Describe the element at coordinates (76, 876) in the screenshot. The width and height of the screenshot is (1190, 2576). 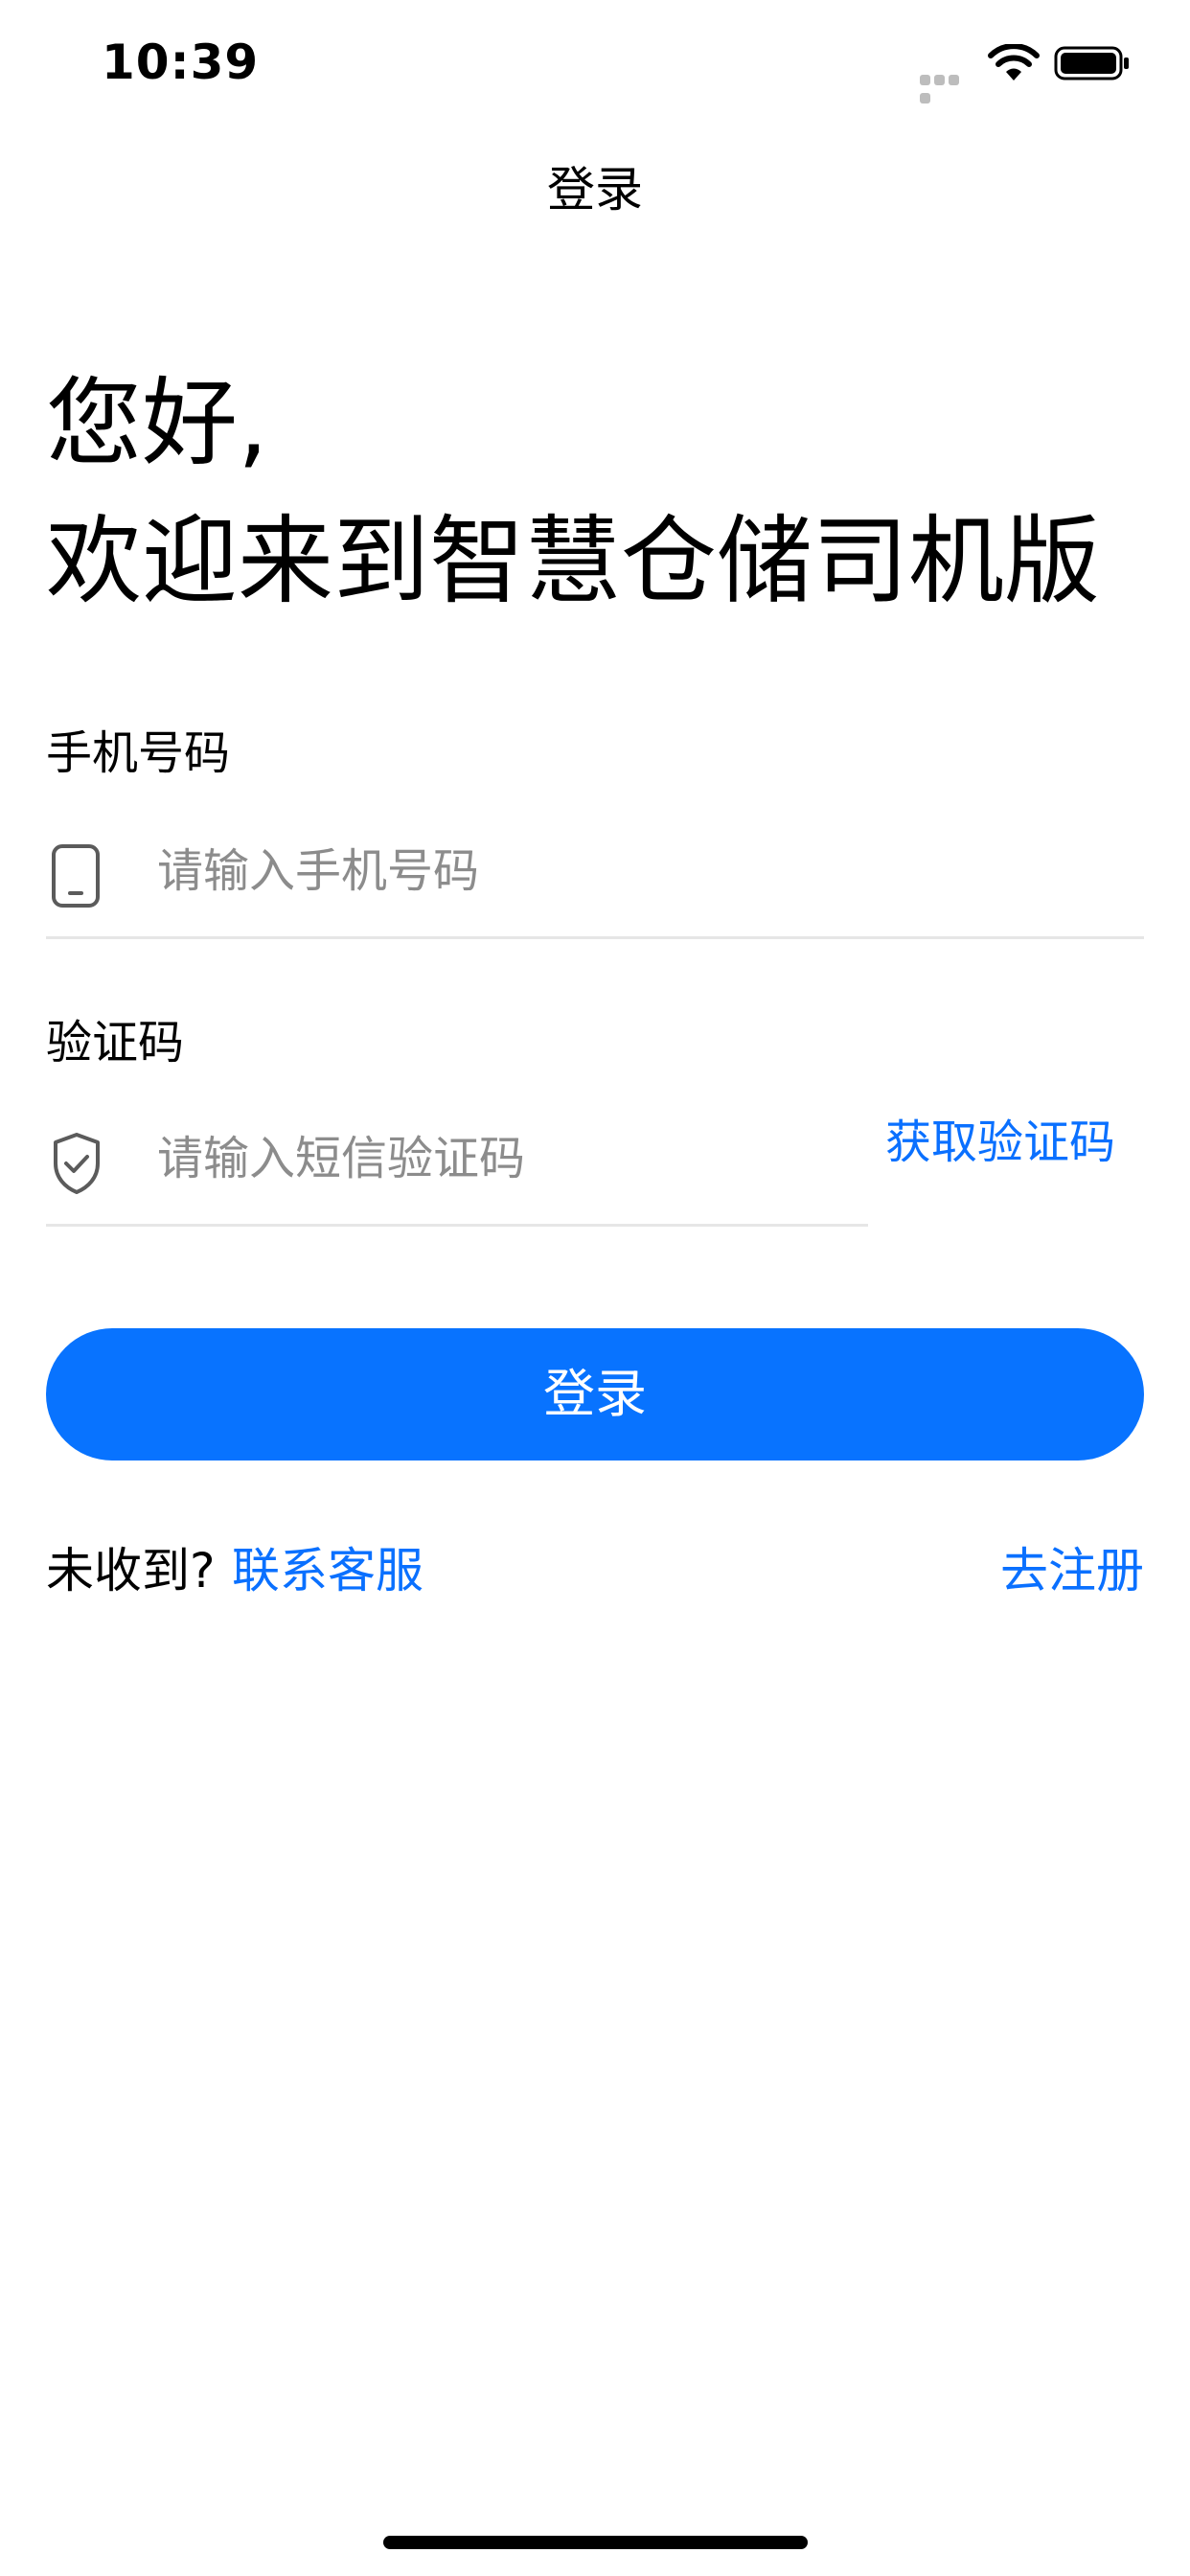
I see `phone-icon` at that location.